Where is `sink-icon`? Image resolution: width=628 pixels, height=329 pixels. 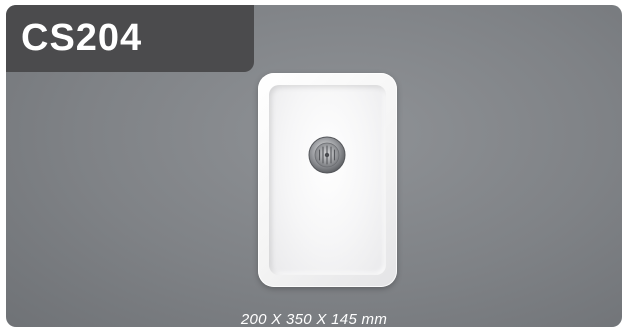
sink-icon is located at coordinates (327, 180).